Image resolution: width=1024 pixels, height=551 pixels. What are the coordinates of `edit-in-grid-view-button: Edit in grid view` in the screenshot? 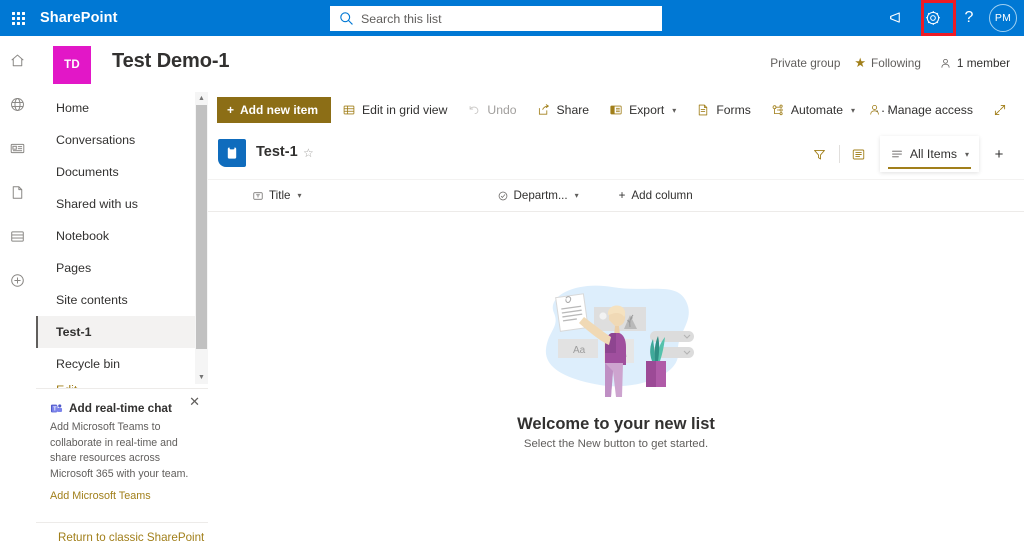 It's located at (394, 110).